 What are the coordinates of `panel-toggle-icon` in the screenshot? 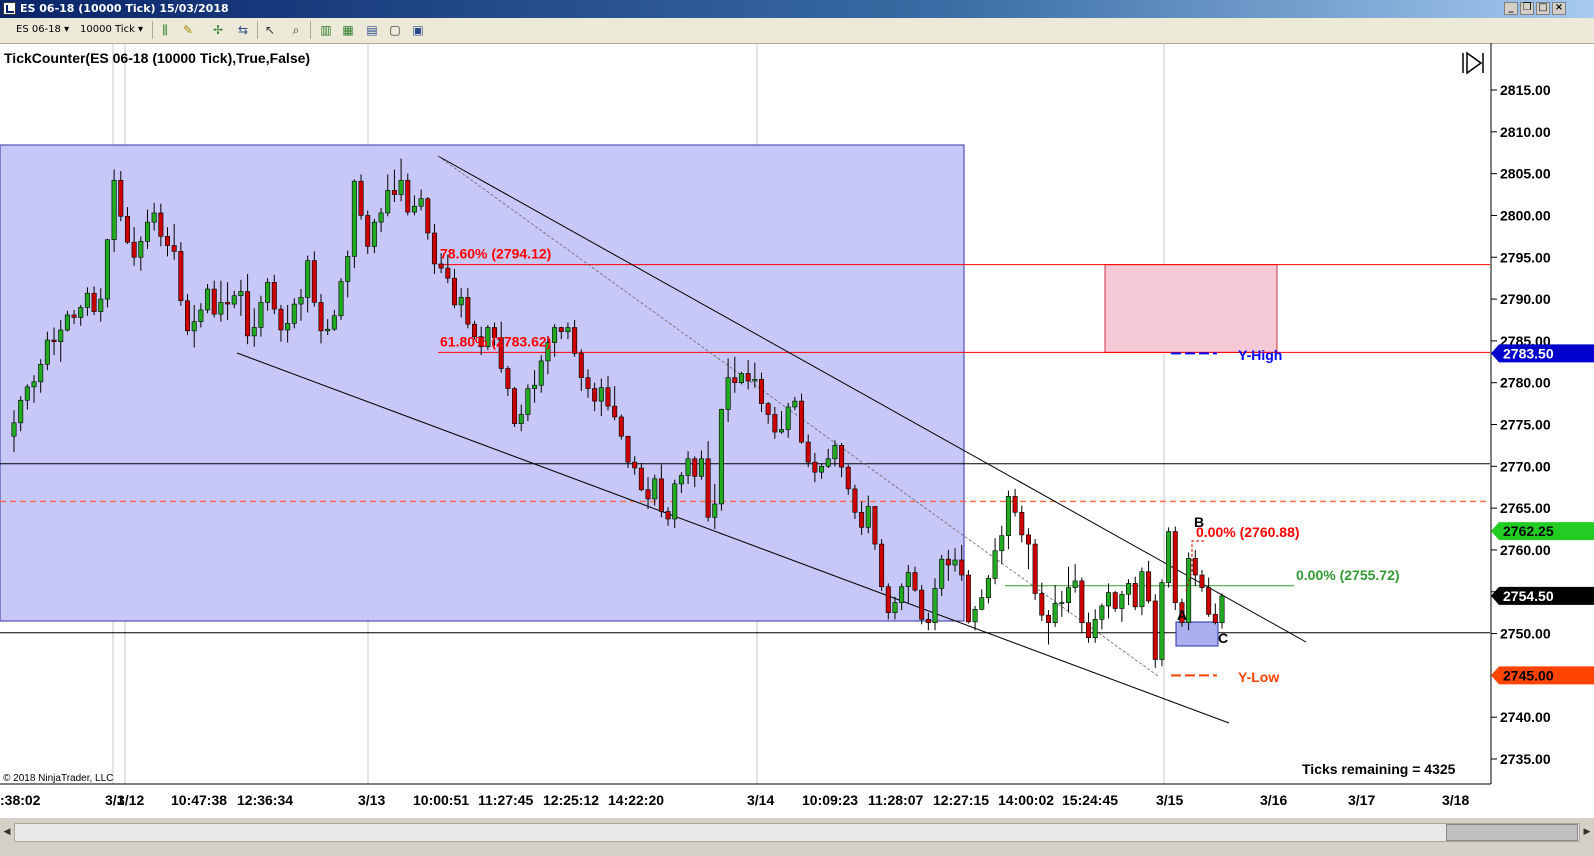 It's located at (1473, 63).